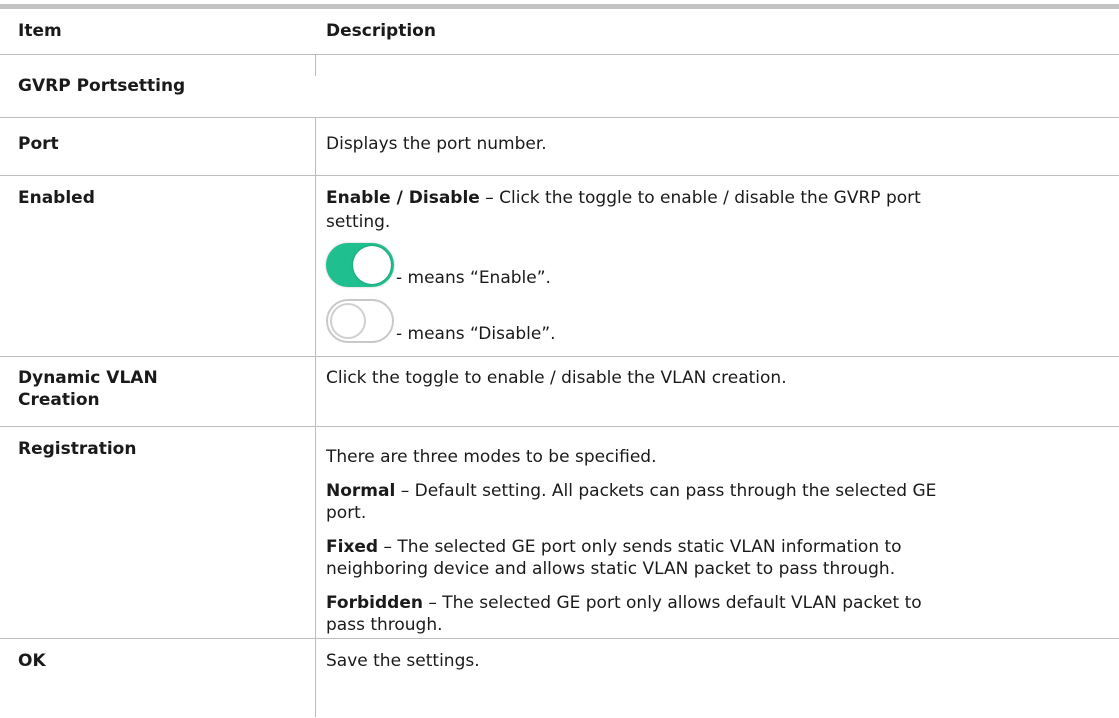 The height and width of the screenshot is (718, 1119). I want to click on toggle-off-icon, so click(360, 321).